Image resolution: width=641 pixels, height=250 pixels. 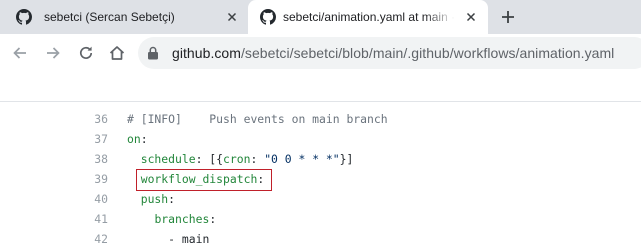 I want to click on code-token: # [INFO] Push events on main branch, so click(x=257, y=119).